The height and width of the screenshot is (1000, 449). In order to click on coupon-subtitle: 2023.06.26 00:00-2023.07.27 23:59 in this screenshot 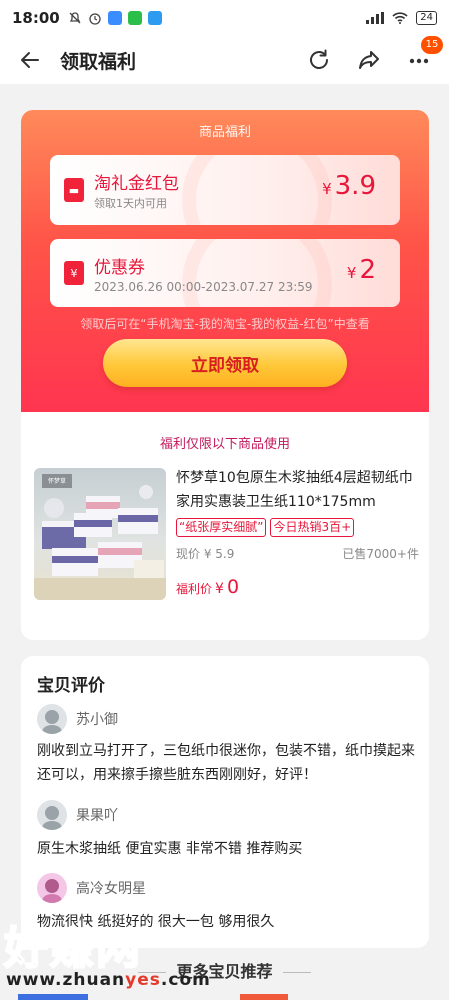, I will do `click(203, 287)`.